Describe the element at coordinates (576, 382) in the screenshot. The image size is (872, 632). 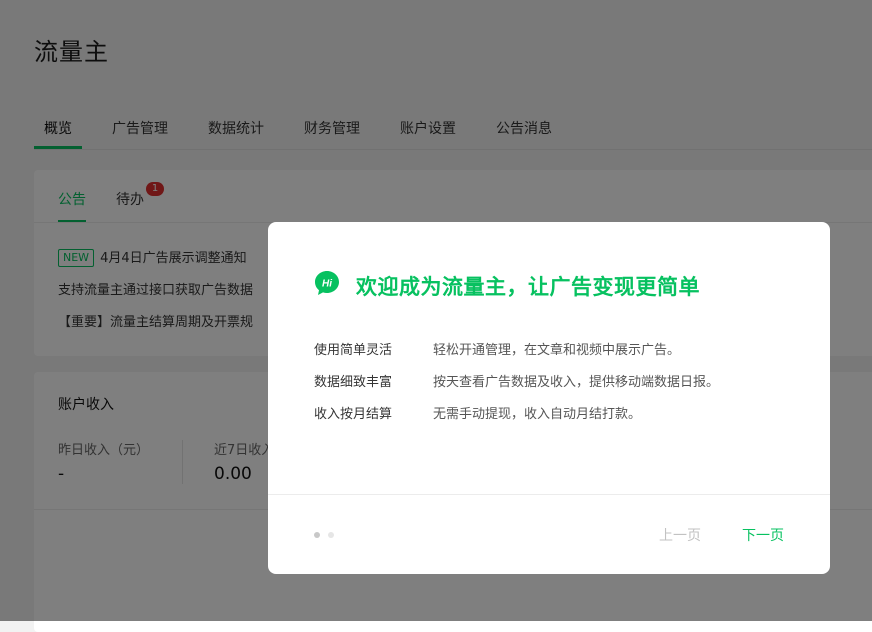
I see `feature-desc: 按天查看广告数据及收入，提供移动端数据日报。` at that location.